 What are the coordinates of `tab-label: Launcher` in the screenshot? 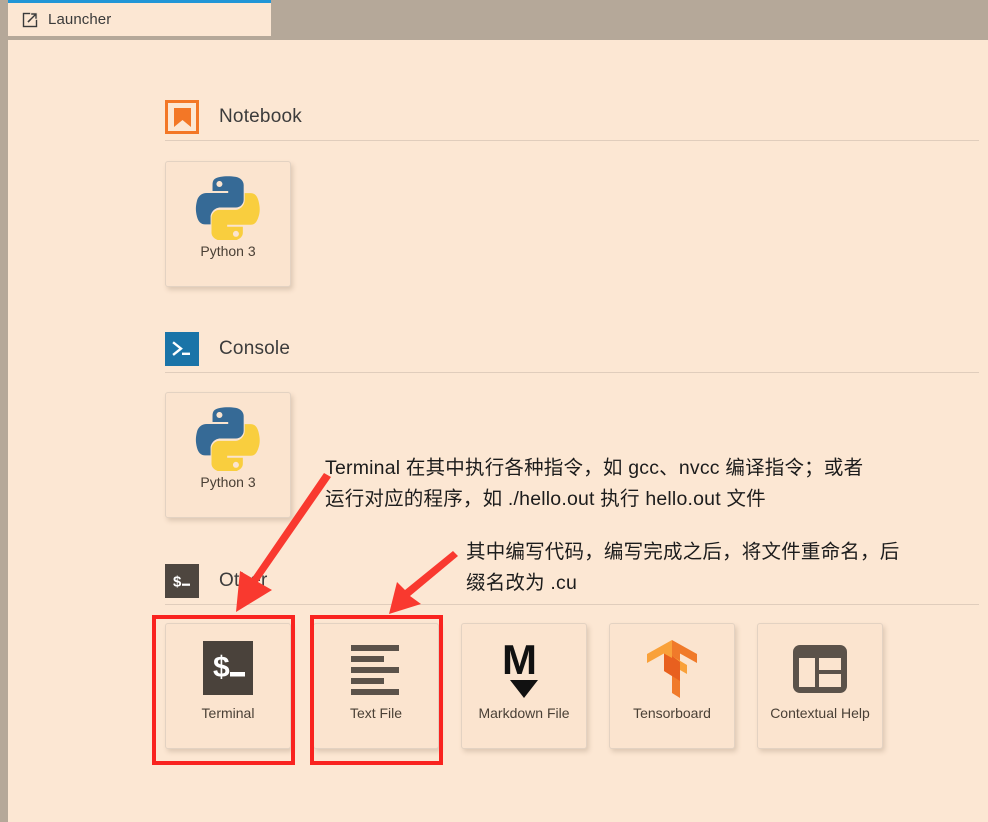 It's located at (80, 19).